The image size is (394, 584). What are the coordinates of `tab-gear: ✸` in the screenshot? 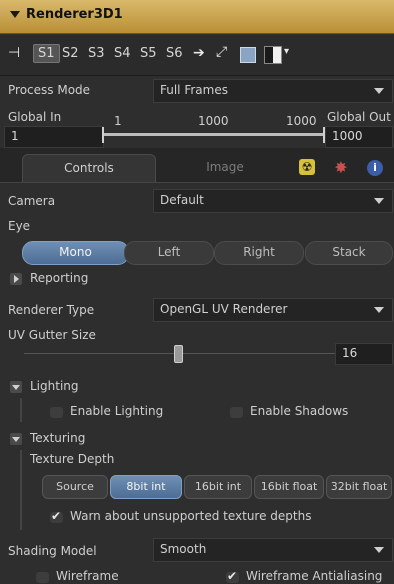 It's located at (341, 167).